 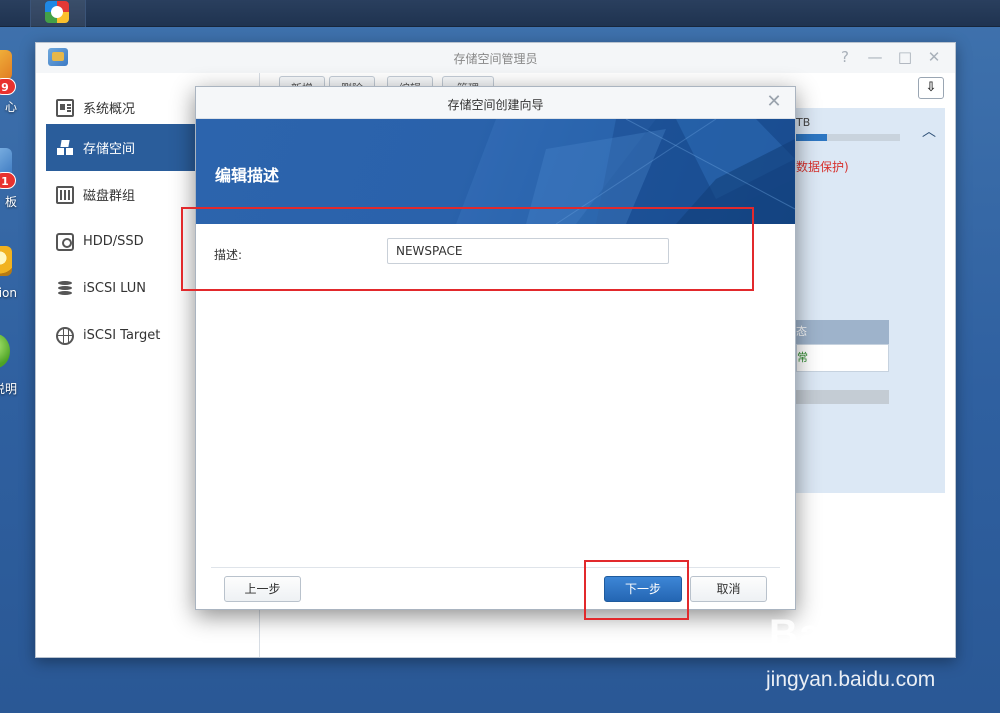 I want to click on chevron-up-icon: ︿, so click(x=929, y=131).